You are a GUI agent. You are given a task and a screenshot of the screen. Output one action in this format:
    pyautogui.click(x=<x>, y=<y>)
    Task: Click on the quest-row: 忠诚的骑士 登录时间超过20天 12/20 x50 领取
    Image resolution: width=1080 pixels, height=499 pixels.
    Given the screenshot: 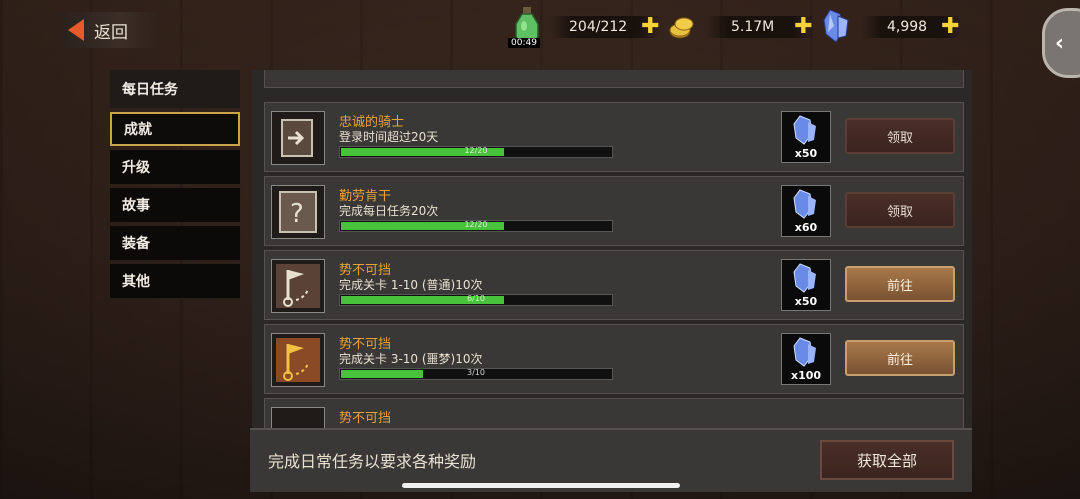 What is the action you would take?
    pyautogui.click(x=614, y=137)
    